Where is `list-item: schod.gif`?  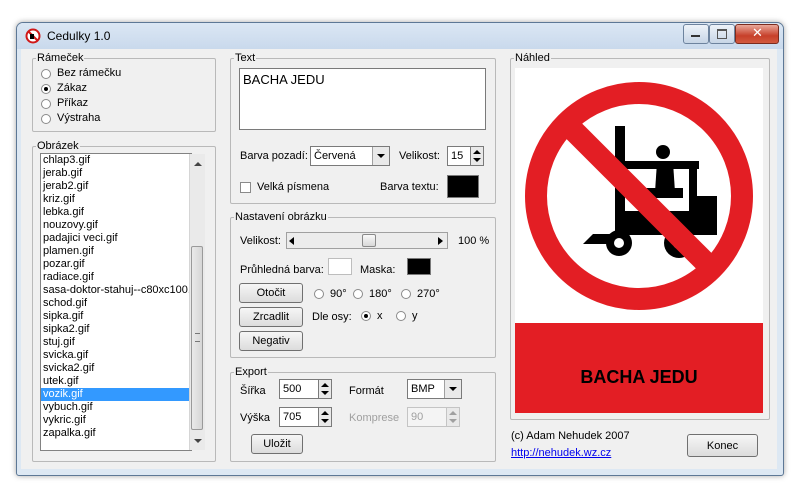 list-item: schod.gif is located at coordinates (116, 303).